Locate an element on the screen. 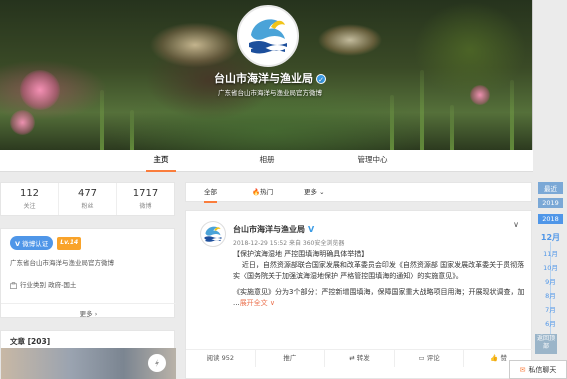  promote-button: 推广 is located at coordinates (291, 358).